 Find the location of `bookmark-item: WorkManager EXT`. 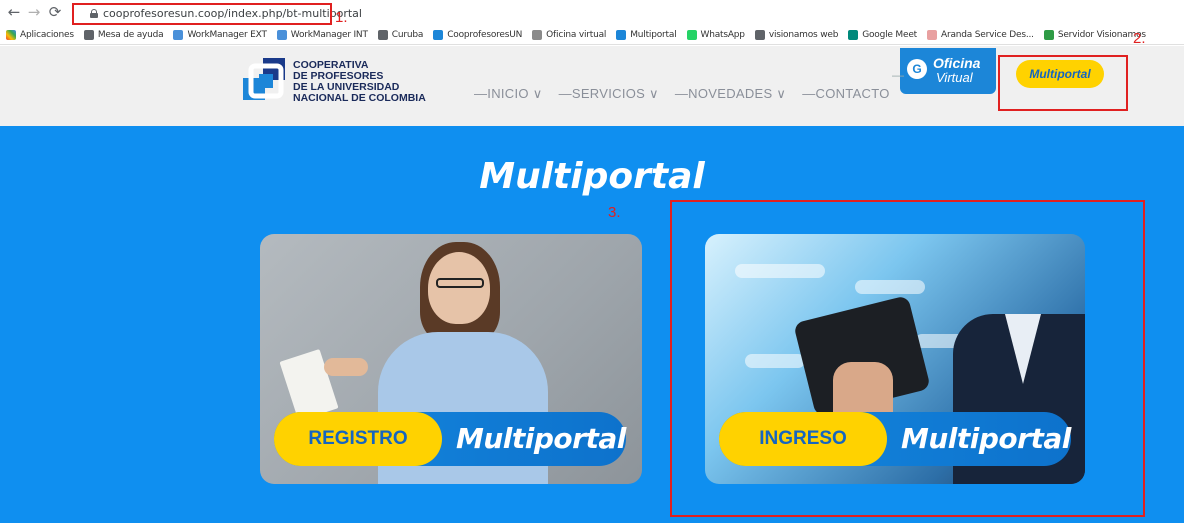

bookmark-item: WorkManager EXT is located at coordinates (220, 35).